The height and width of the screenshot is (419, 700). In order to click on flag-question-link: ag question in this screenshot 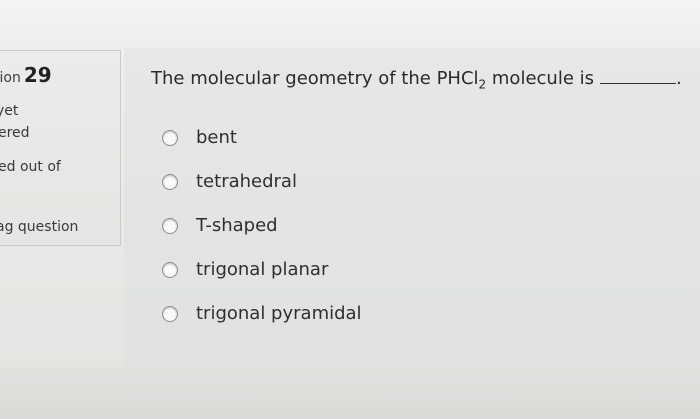, I will do `click(39, 227)`.